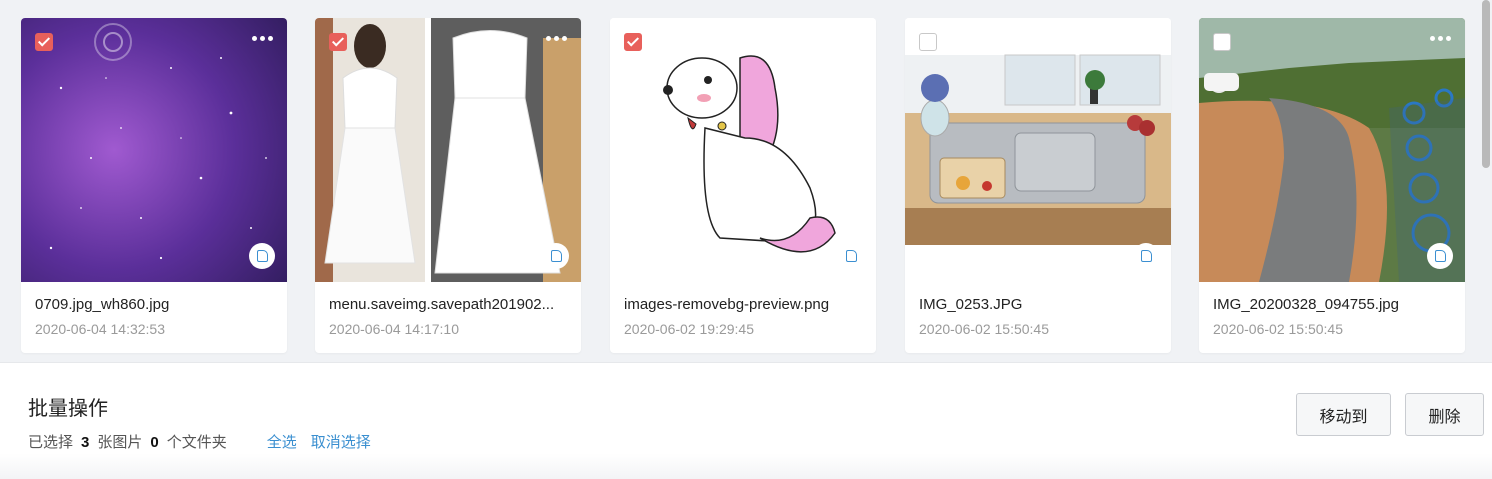 Image resolution: width=1492 pixels, height=479 pixels. I want to click on image-card: IMG_0253.JPG 2020-06-02 15:50:45, so click(1038, 185).